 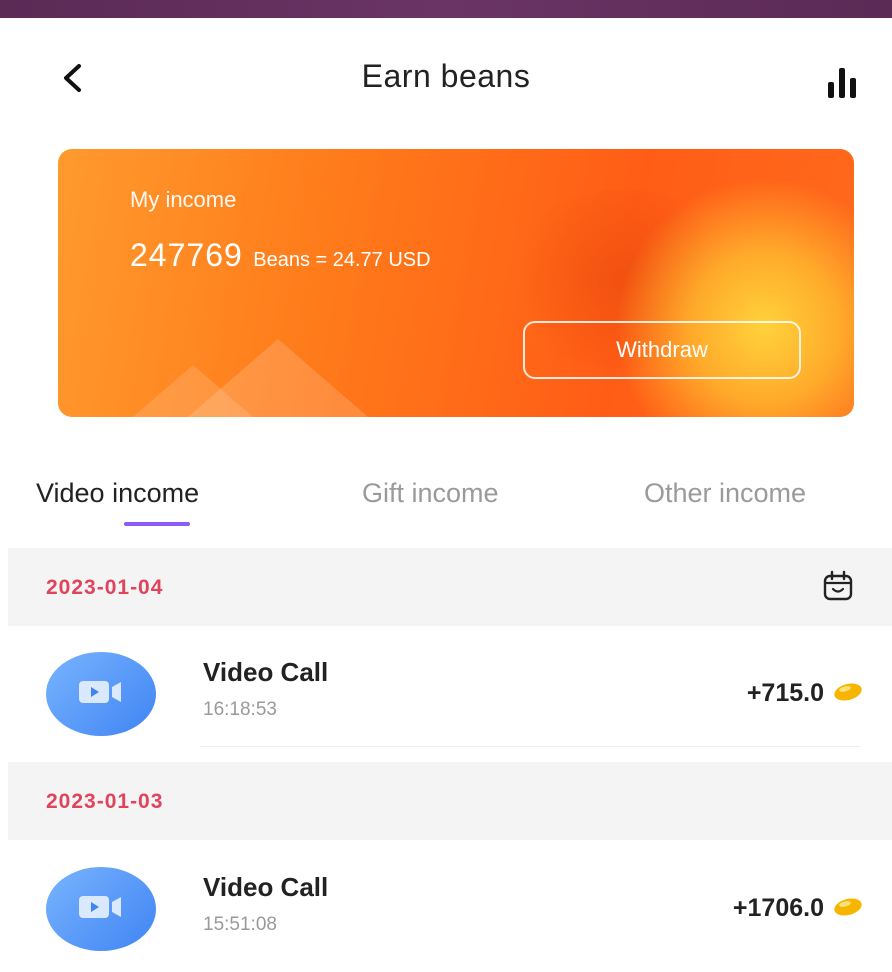 What do you see at coordinates (446, 692) in the screenshot?
I see `list-item: Video Call 16:18:53 +715.0` at bounding box center [446, 692].